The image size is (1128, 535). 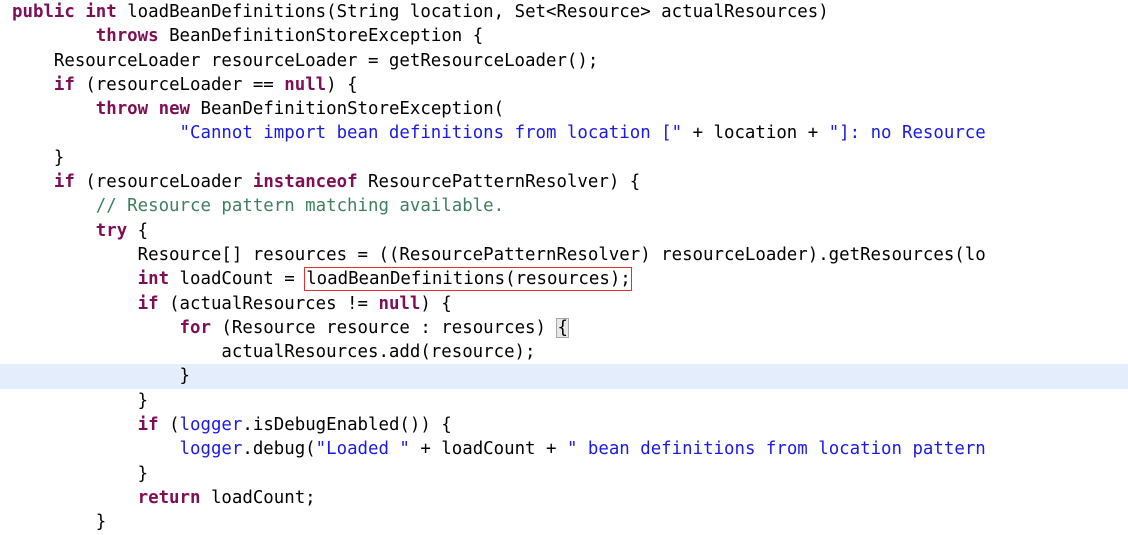 I want to click on code-token: loadCount;, so click(x=258, y=497).